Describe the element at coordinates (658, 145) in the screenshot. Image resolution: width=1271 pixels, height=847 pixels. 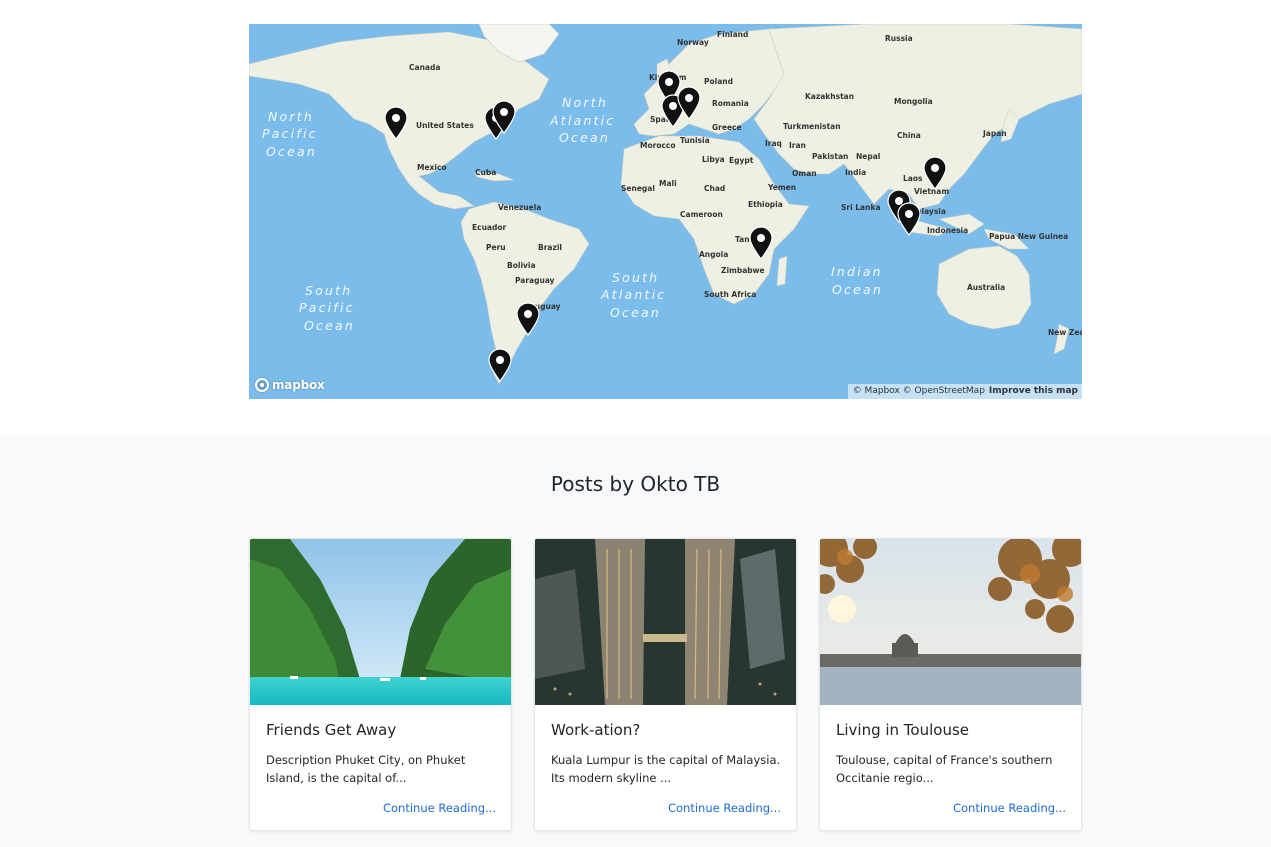
I see `label-morocco: Morocco` at that location.